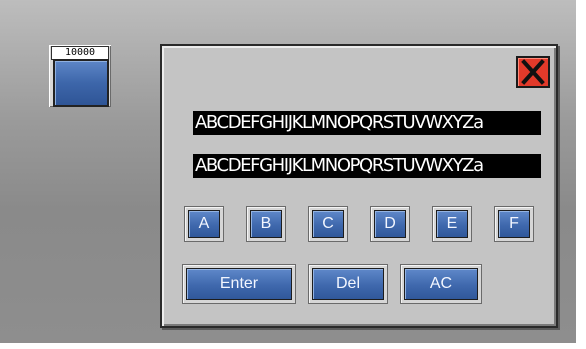  I want to click on key-b-label: B, so click(266, 224).